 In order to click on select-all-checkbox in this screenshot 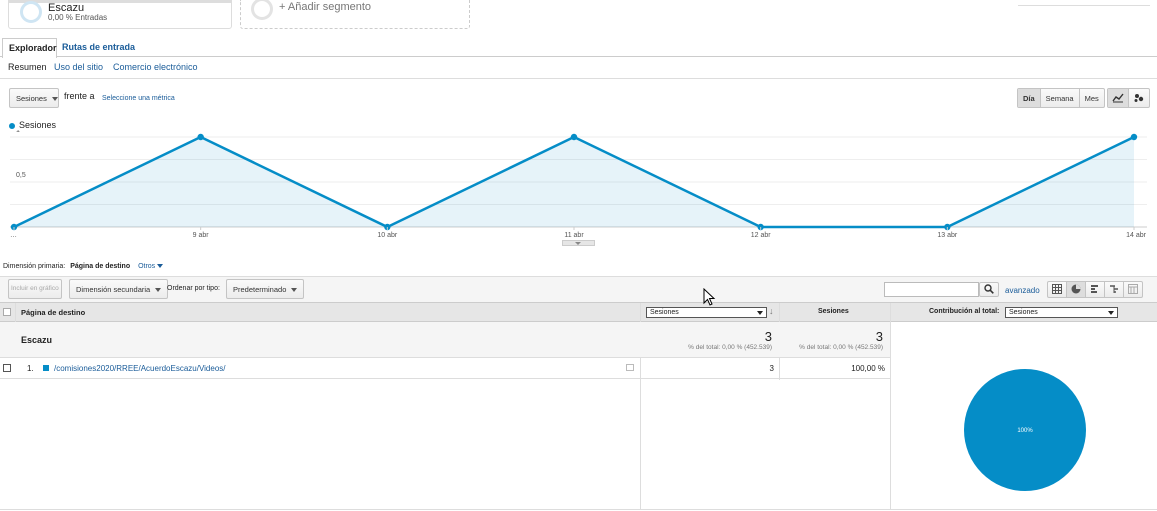, I will do `click(7, 312)`.